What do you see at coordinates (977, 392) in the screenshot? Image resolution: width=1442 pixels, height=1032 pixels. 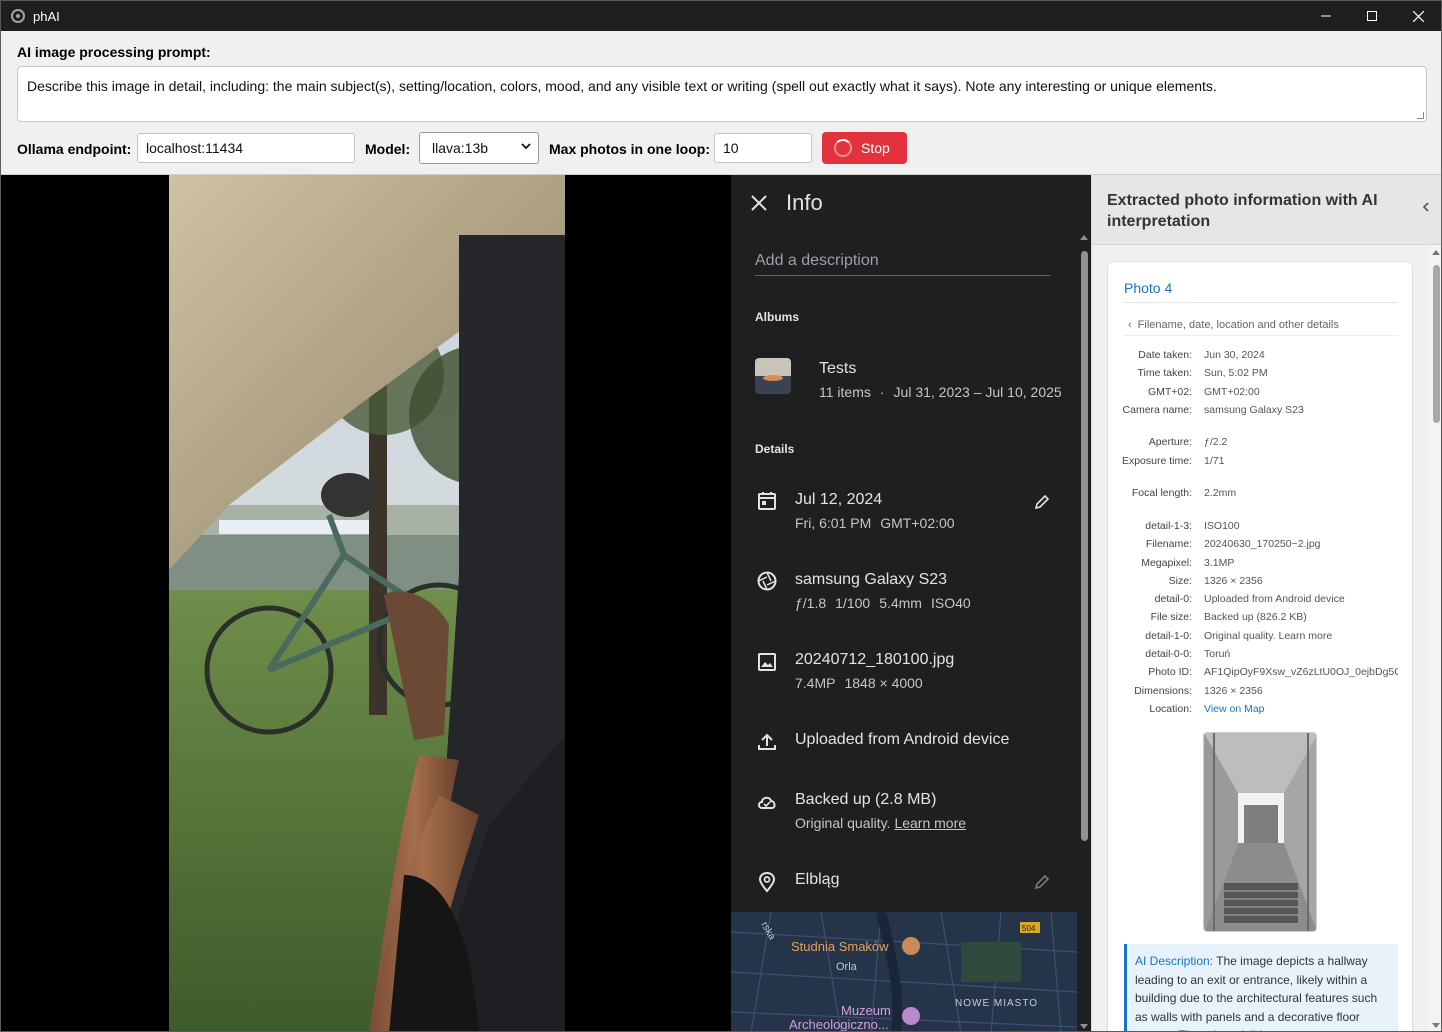 I see `album-range: Jul 31, 2023 – Jul 10, 2025` at bounding box center [977, 392].